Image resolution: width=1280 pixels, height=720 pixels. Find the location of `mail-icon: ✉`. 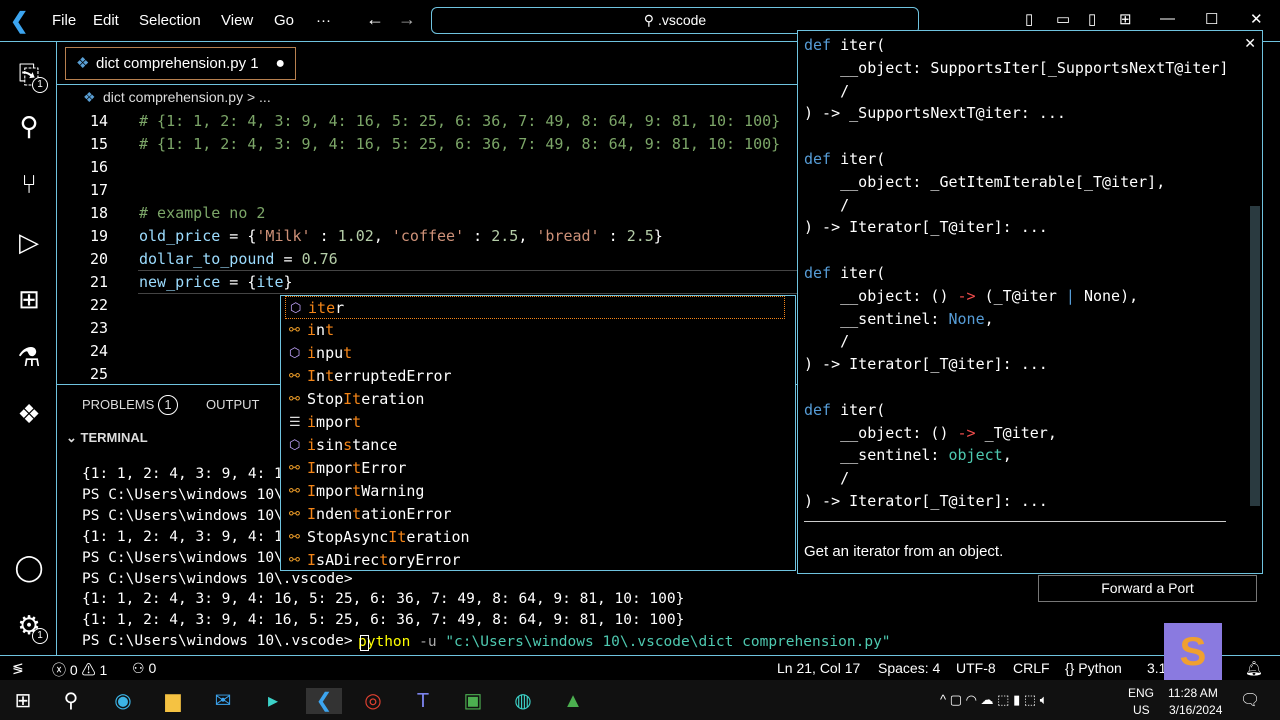

mail-icon: ✉ is located at coordinates (223, 701).